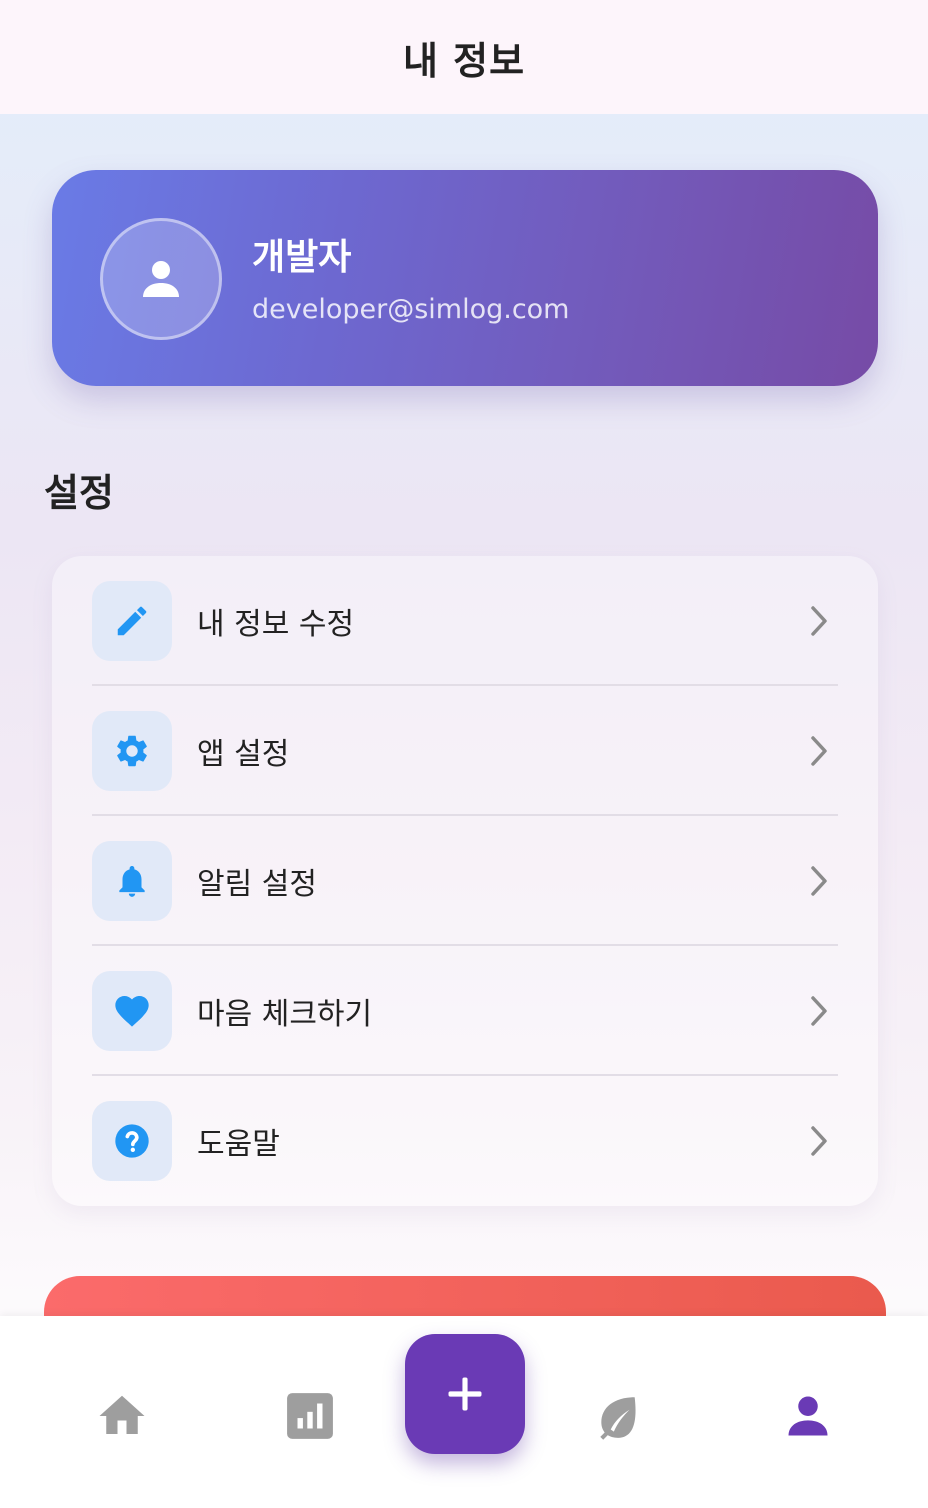 This screenshot has height=1508, width=928. I want to click on chart-icon, so click(310, 1416).